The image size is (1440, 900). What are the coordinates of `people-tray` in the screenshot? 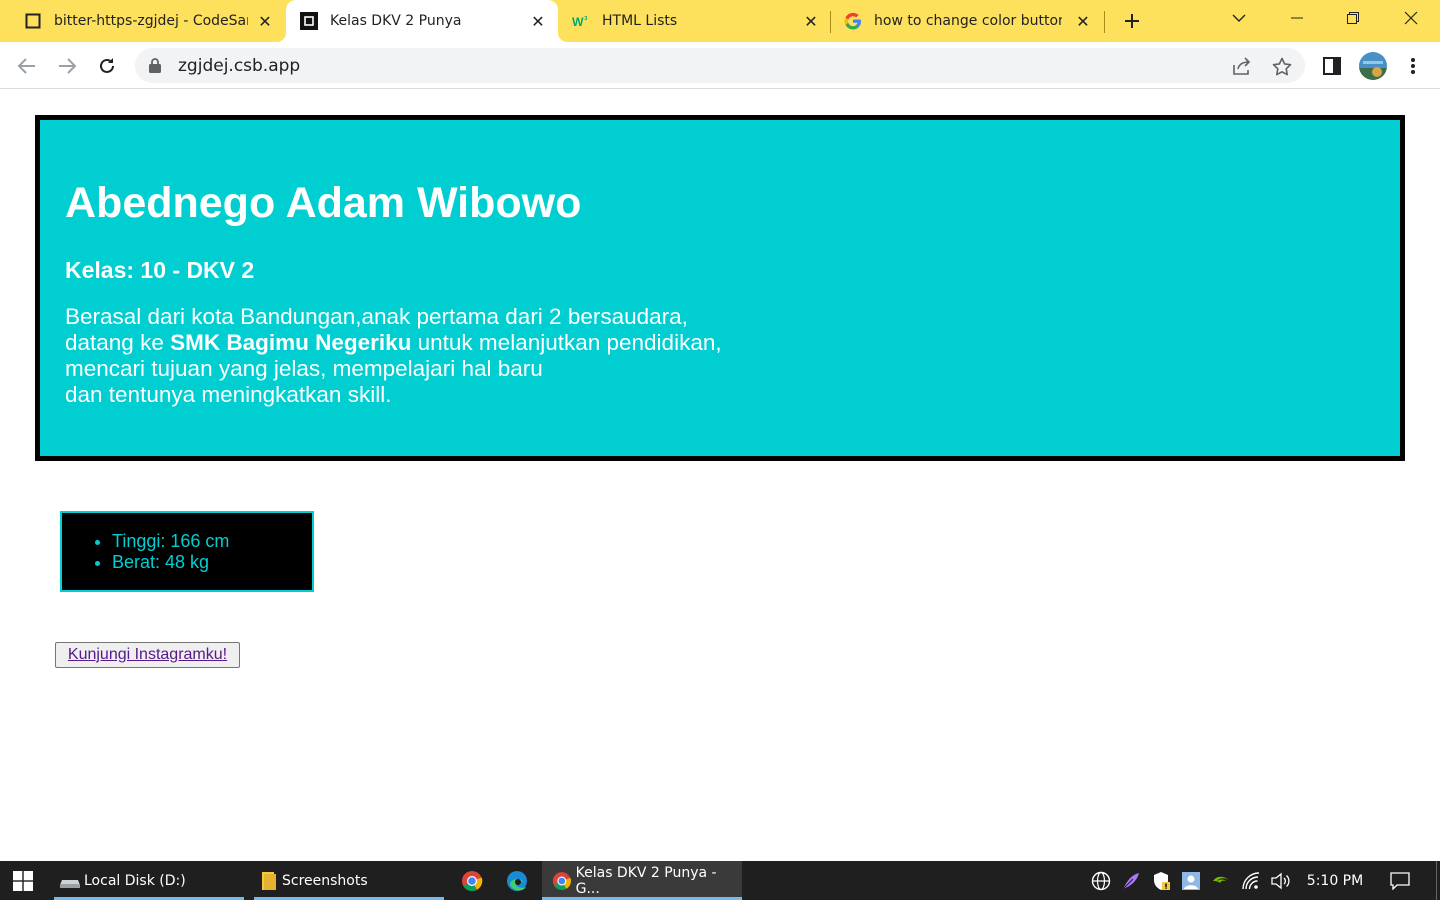 It's located at (1191, 880).